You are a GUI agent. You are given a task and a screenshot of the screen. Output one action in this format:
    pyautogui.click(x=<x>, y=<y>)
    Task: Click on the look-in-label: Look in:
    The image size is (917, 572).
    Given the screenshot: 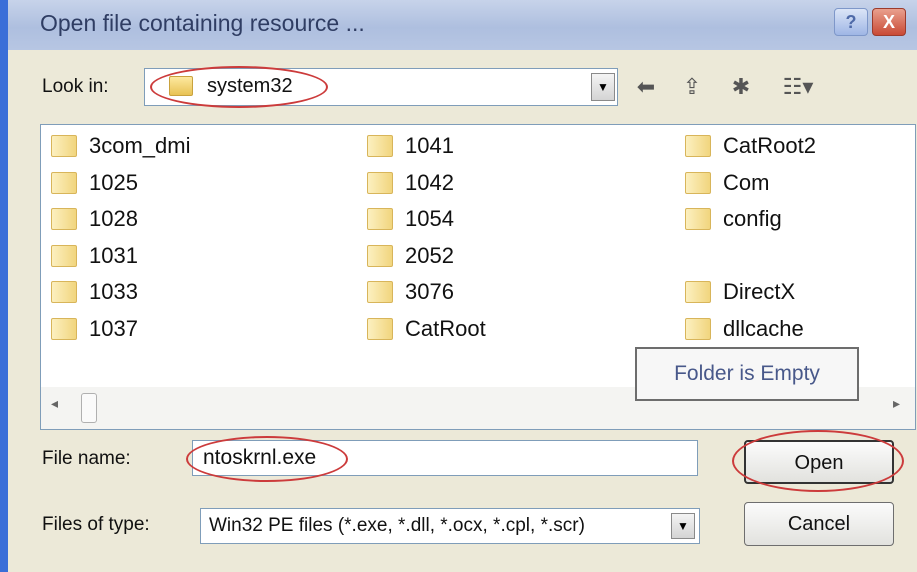 What is the action you would take?
    pyautogui.click(x=75, y=86)
    